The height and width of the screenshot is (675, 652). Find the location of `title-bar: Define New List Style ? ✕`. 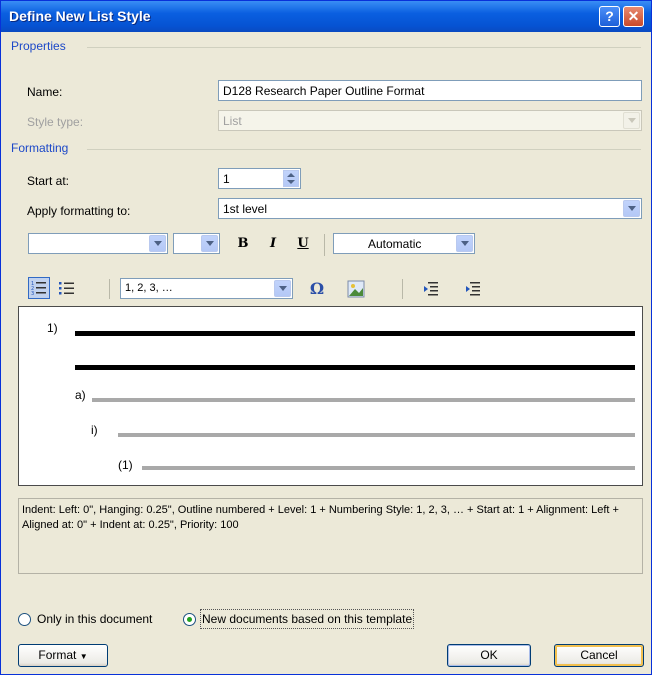

title-bar: Define New List Style ? ✕ is located at coordinates (326, 16).